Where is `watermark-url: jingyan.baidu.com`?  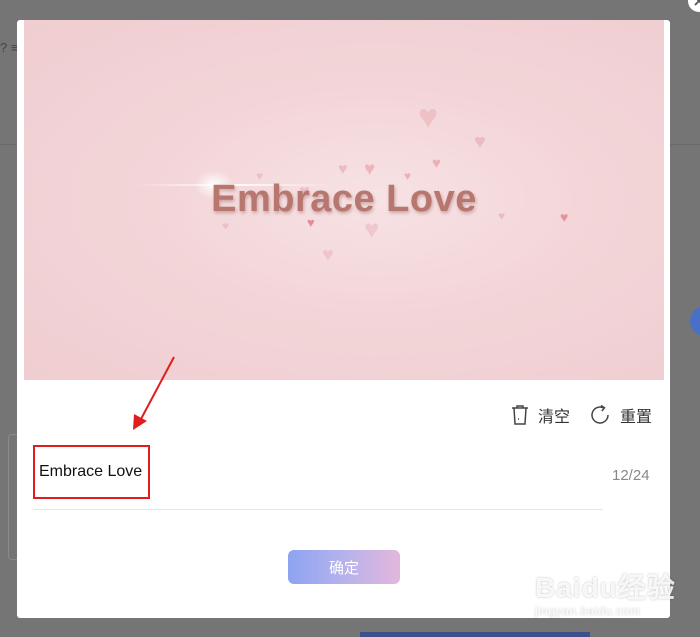 watermark-url: jingyan.baidu.com is located at coordinates (588, 611).